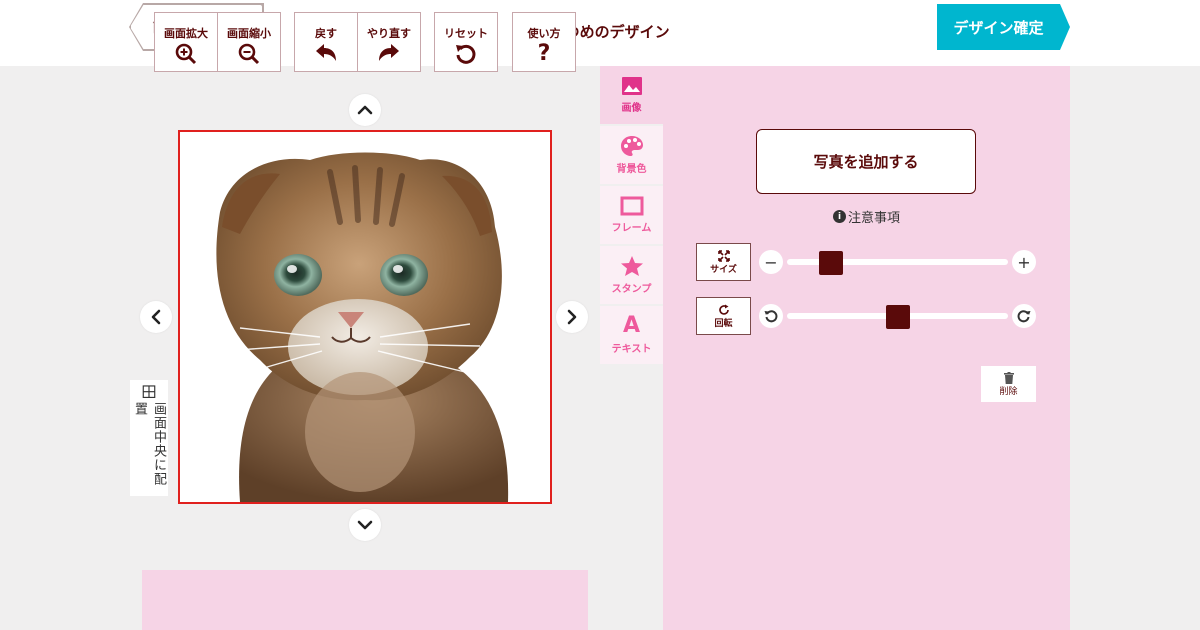 Image resolution: width=1200 pixels, height=630 pixels. What do you see at coordinates (149, 444) in the screenshot?
I see `center-placement-label: 画面中央に配置` at bounding box center [149, 444].